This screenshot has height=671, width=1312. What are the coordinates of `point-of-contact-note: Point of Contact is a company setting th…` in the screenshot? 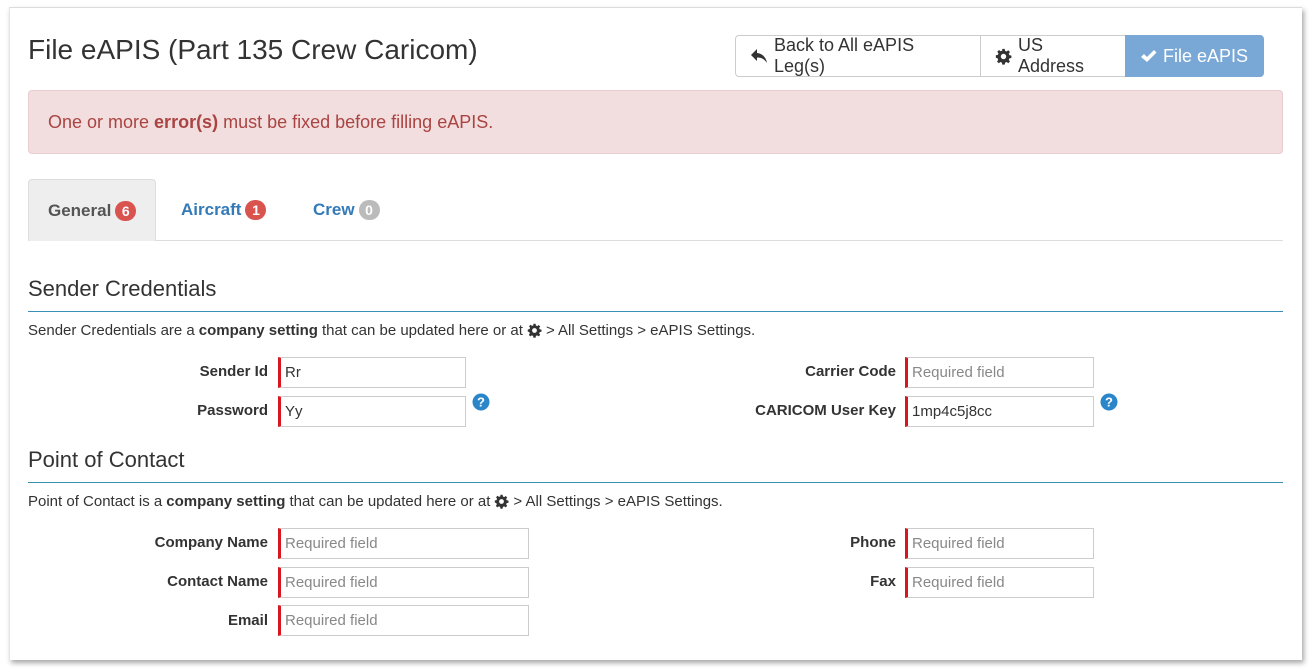 It's located at (375, 501).